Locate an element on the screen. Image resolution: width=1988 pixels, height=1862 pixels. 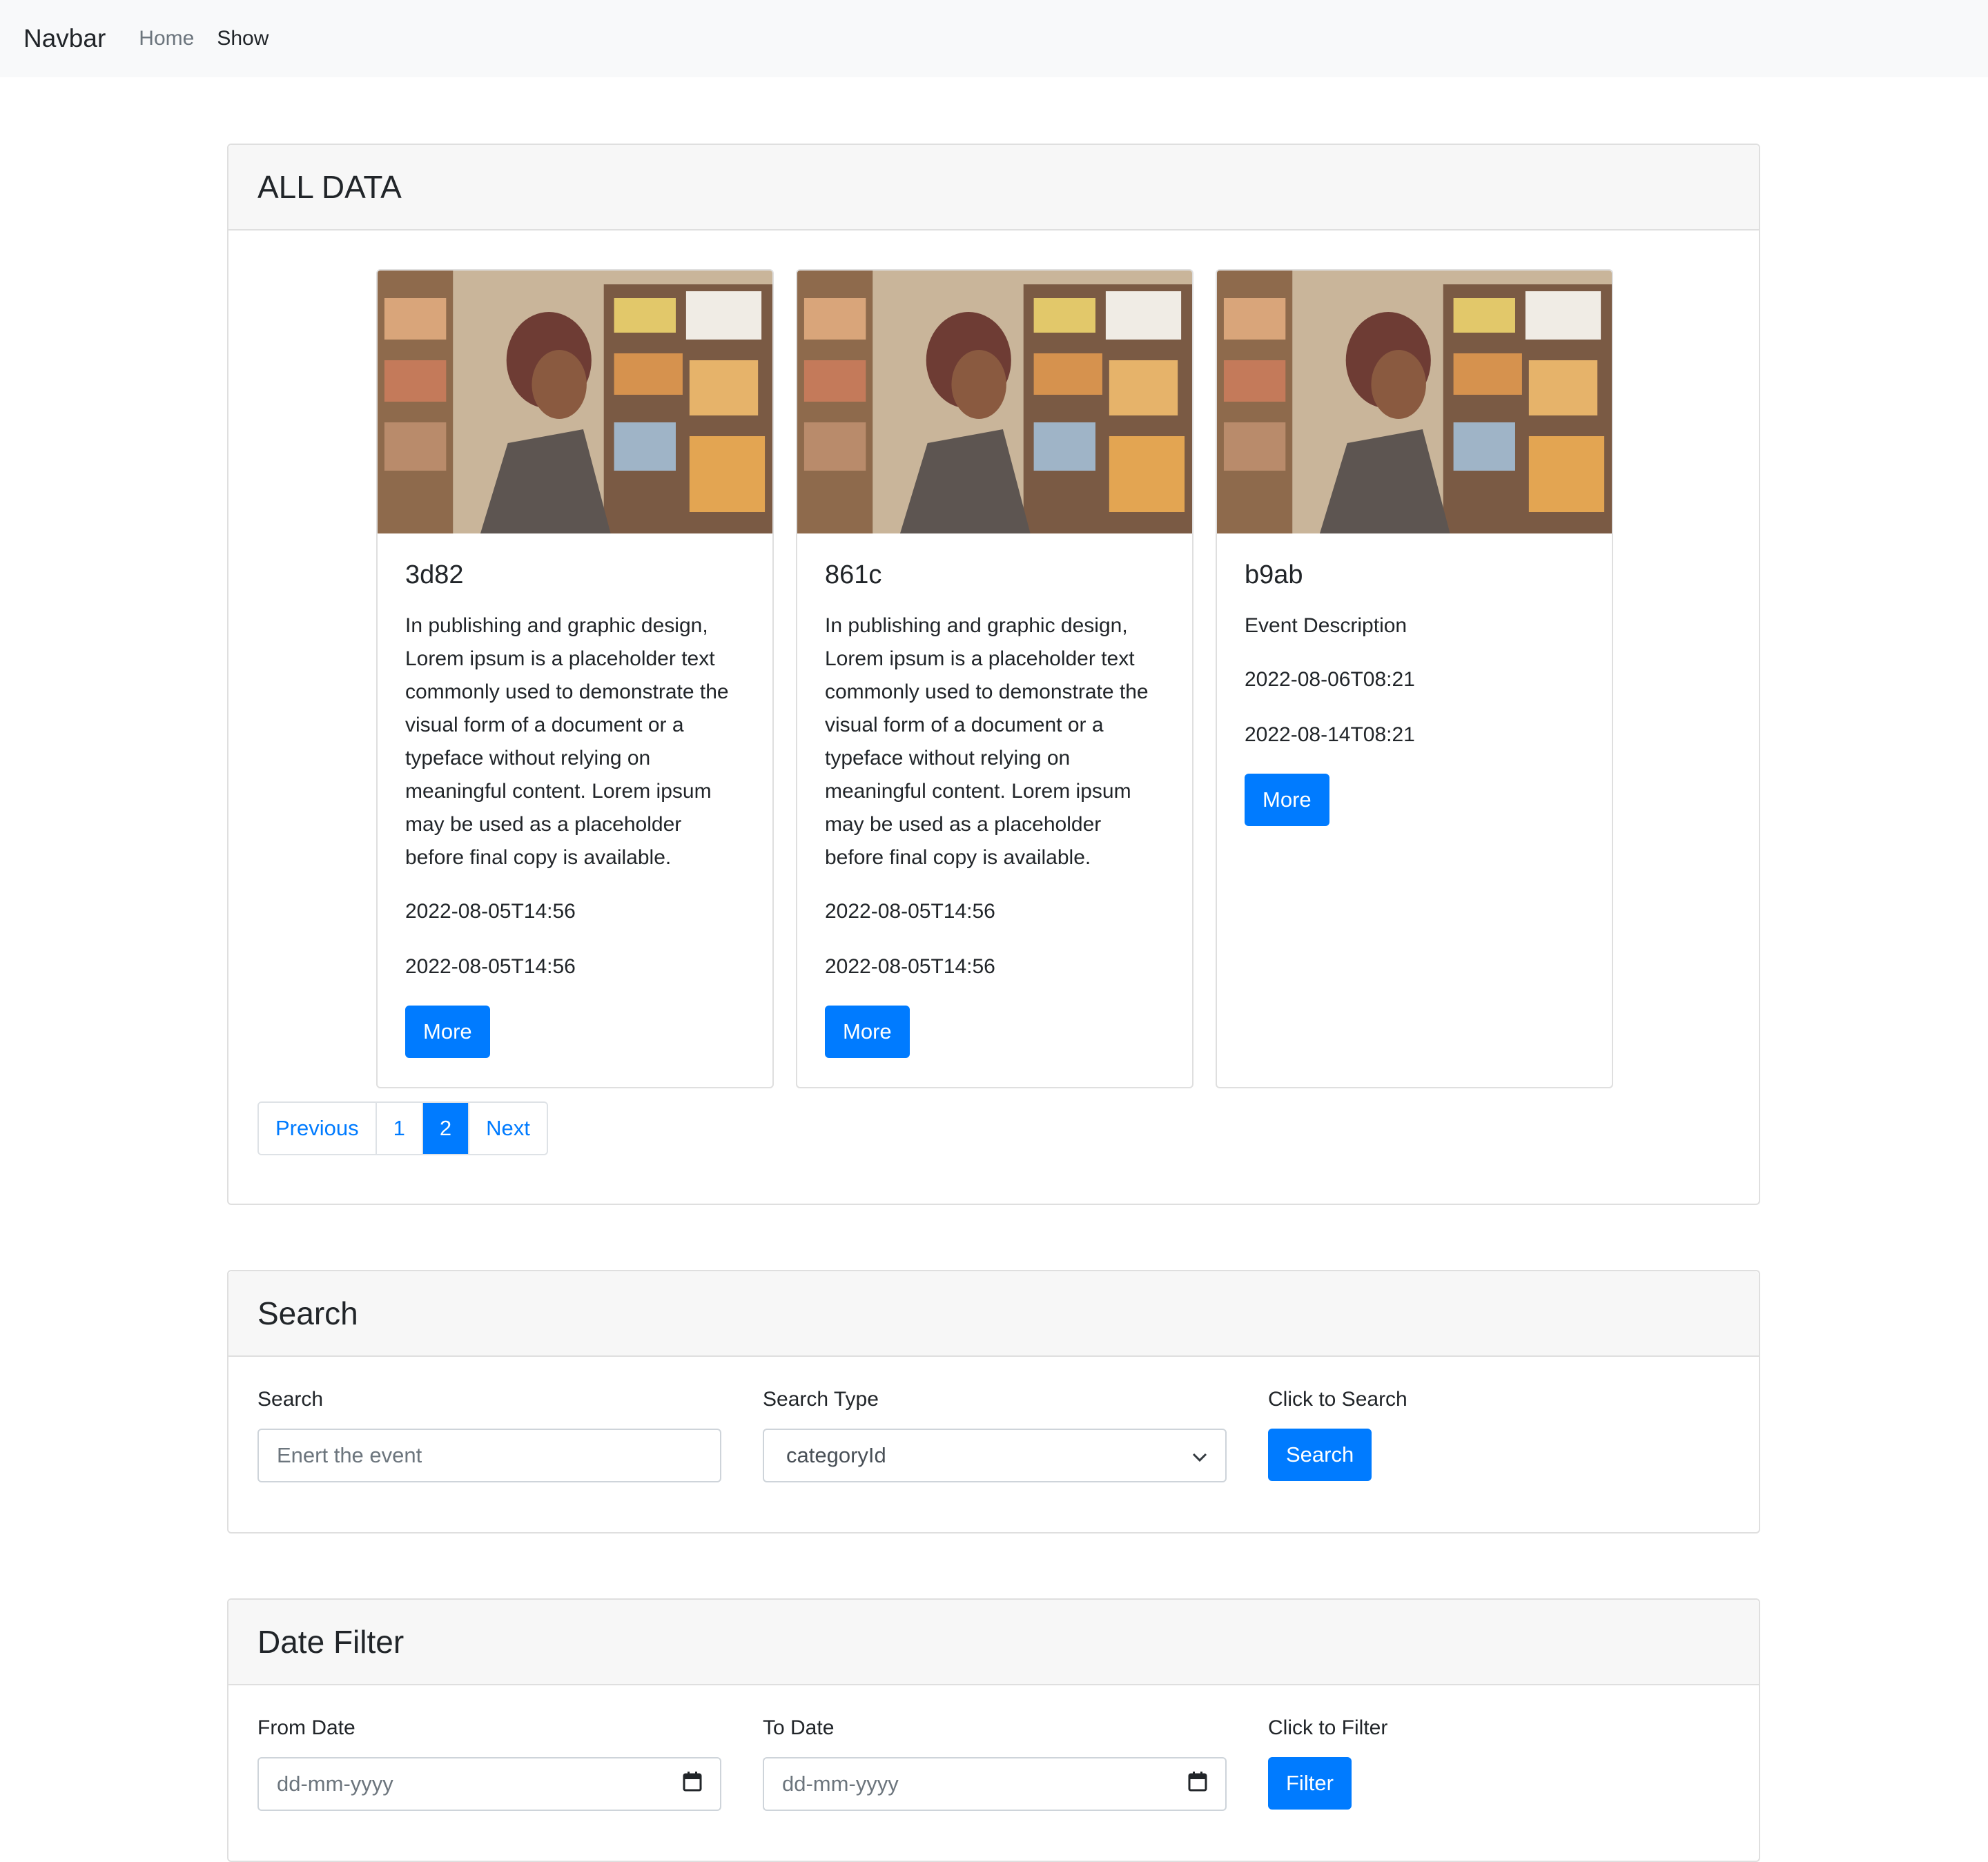
to-date-group: To Date dd-mm-yyyy is located at coordinates (995, 1762).